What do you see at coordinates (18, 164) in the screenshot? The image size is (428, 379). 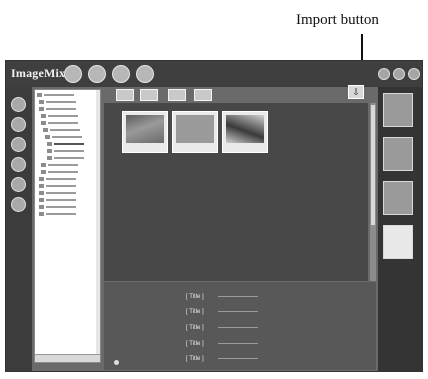 I see `search-icon` at bounding box center [18, 164].